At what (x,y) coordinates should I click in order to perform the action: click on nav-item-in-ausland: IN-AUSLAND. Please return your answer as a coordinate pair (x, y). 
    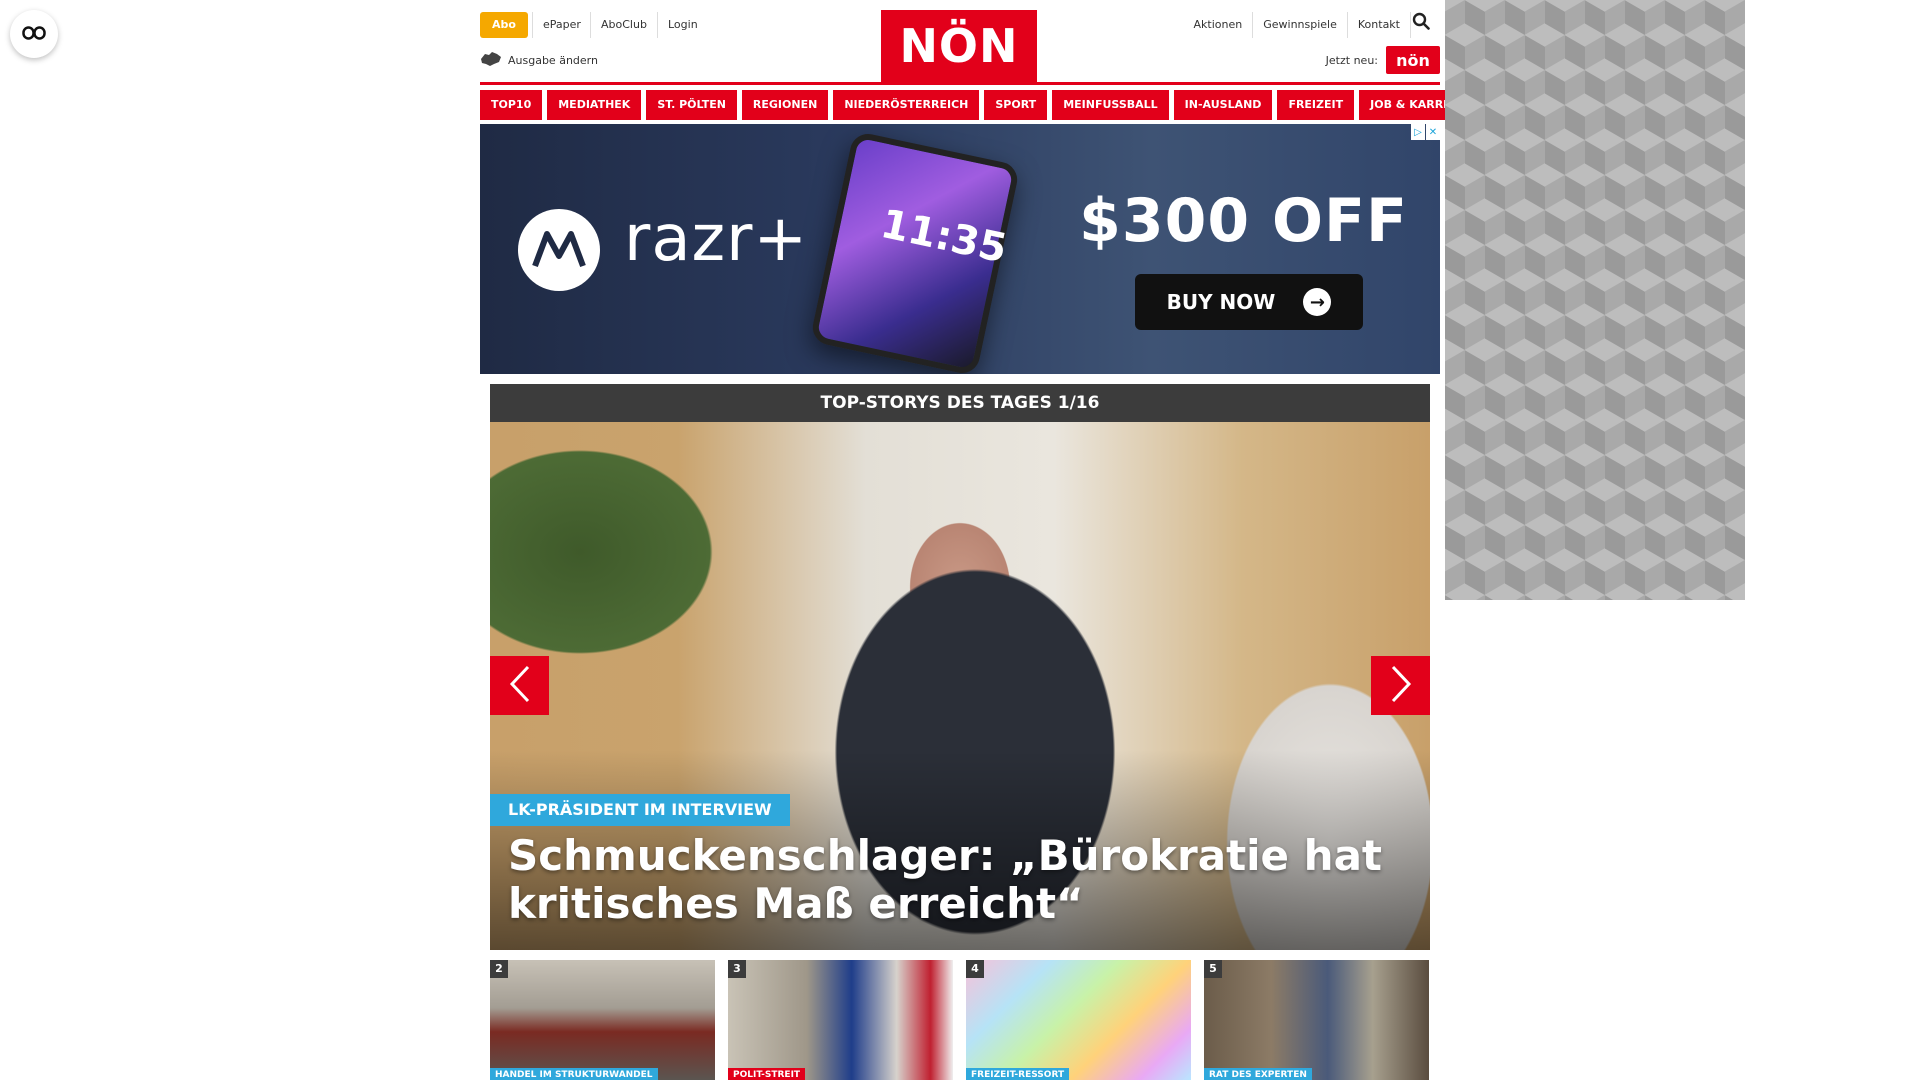
    Looking at the image, I should click on (1223, 105).